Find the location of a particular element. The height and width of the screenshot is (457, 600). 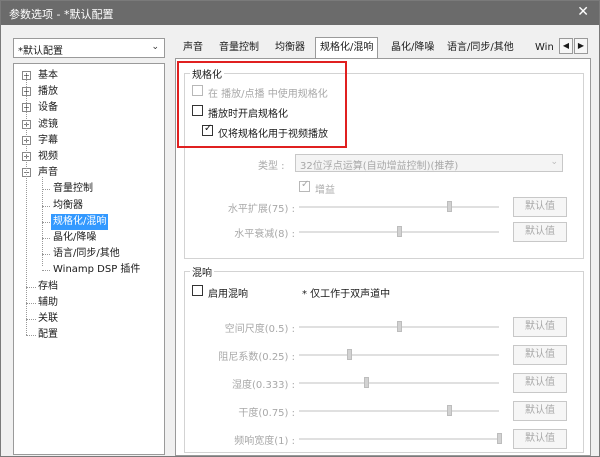

tree-item: + 播放 is located at coordinates (89, 92).